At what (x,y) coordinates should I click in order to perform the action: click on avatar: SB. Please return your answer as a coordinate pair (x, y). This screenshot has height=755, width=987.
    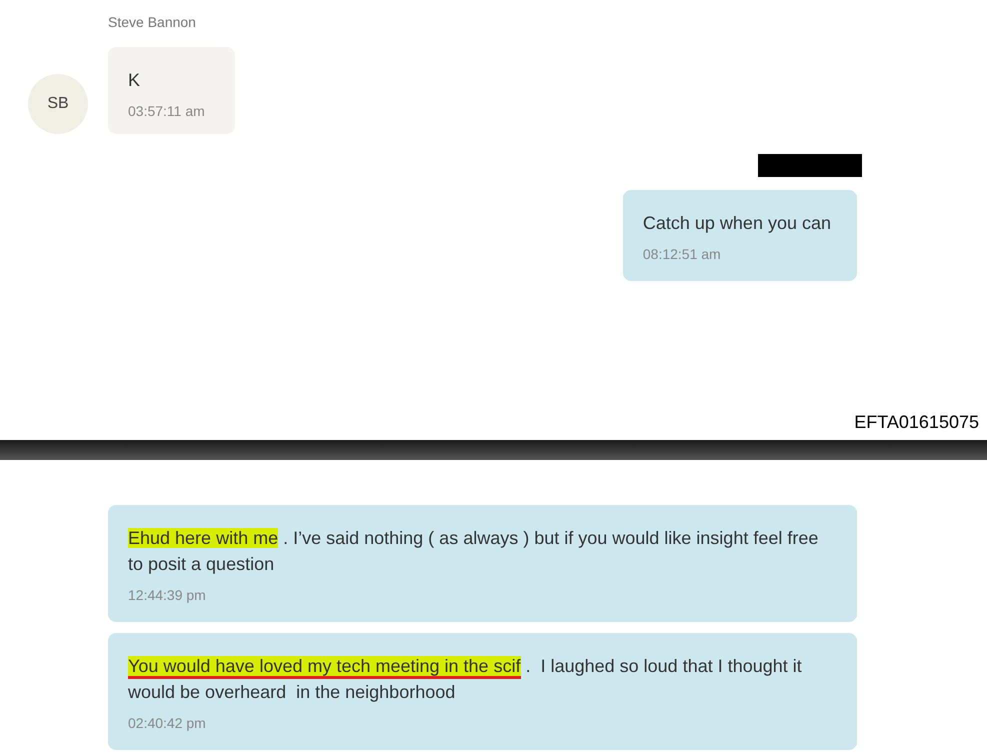
    Looking at the image, I should click on (58, 104).